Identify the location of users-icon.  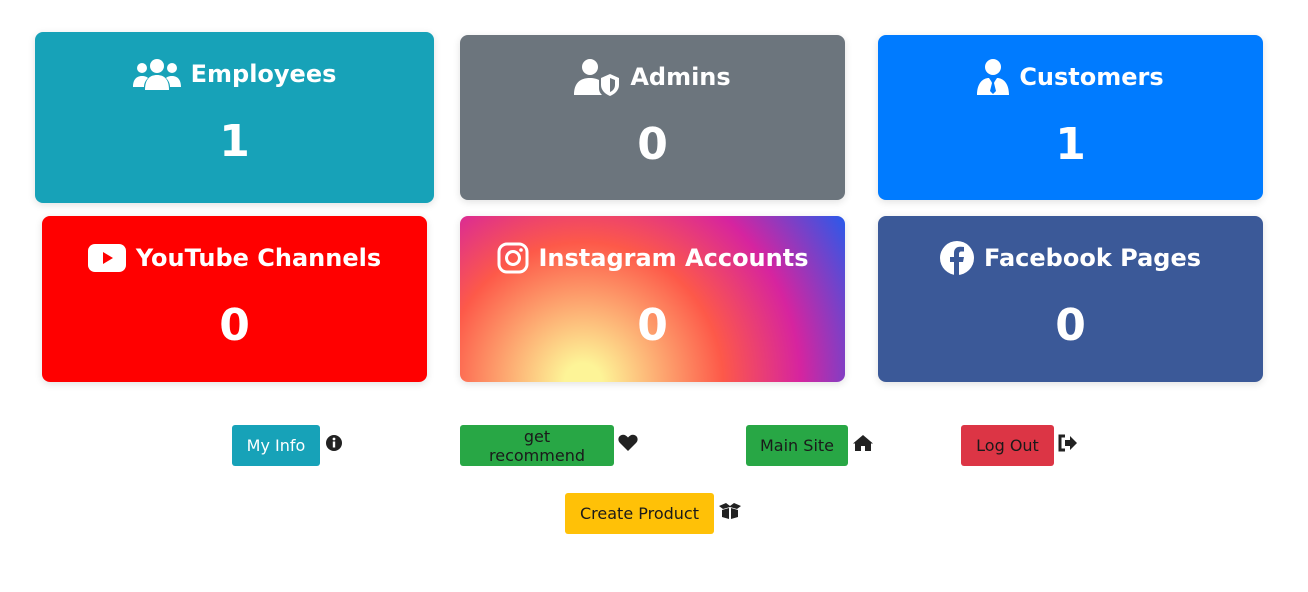
(156, 74).